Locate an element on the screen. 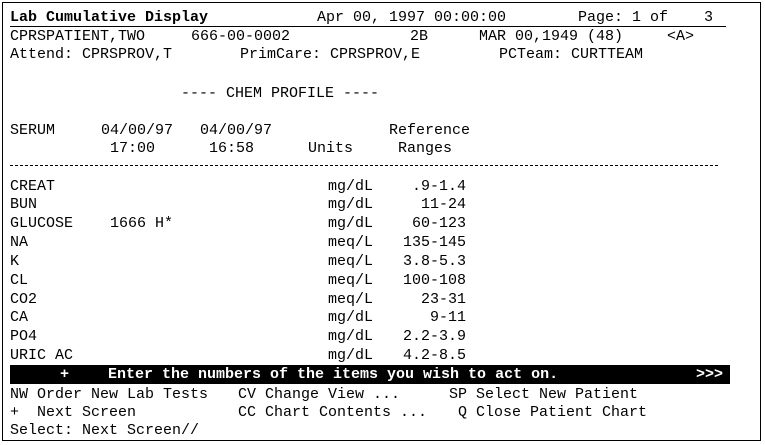 This screenshot has width=765, height=445. patient-ssn: 666-00-0002 is located at coordinates (241, 36).